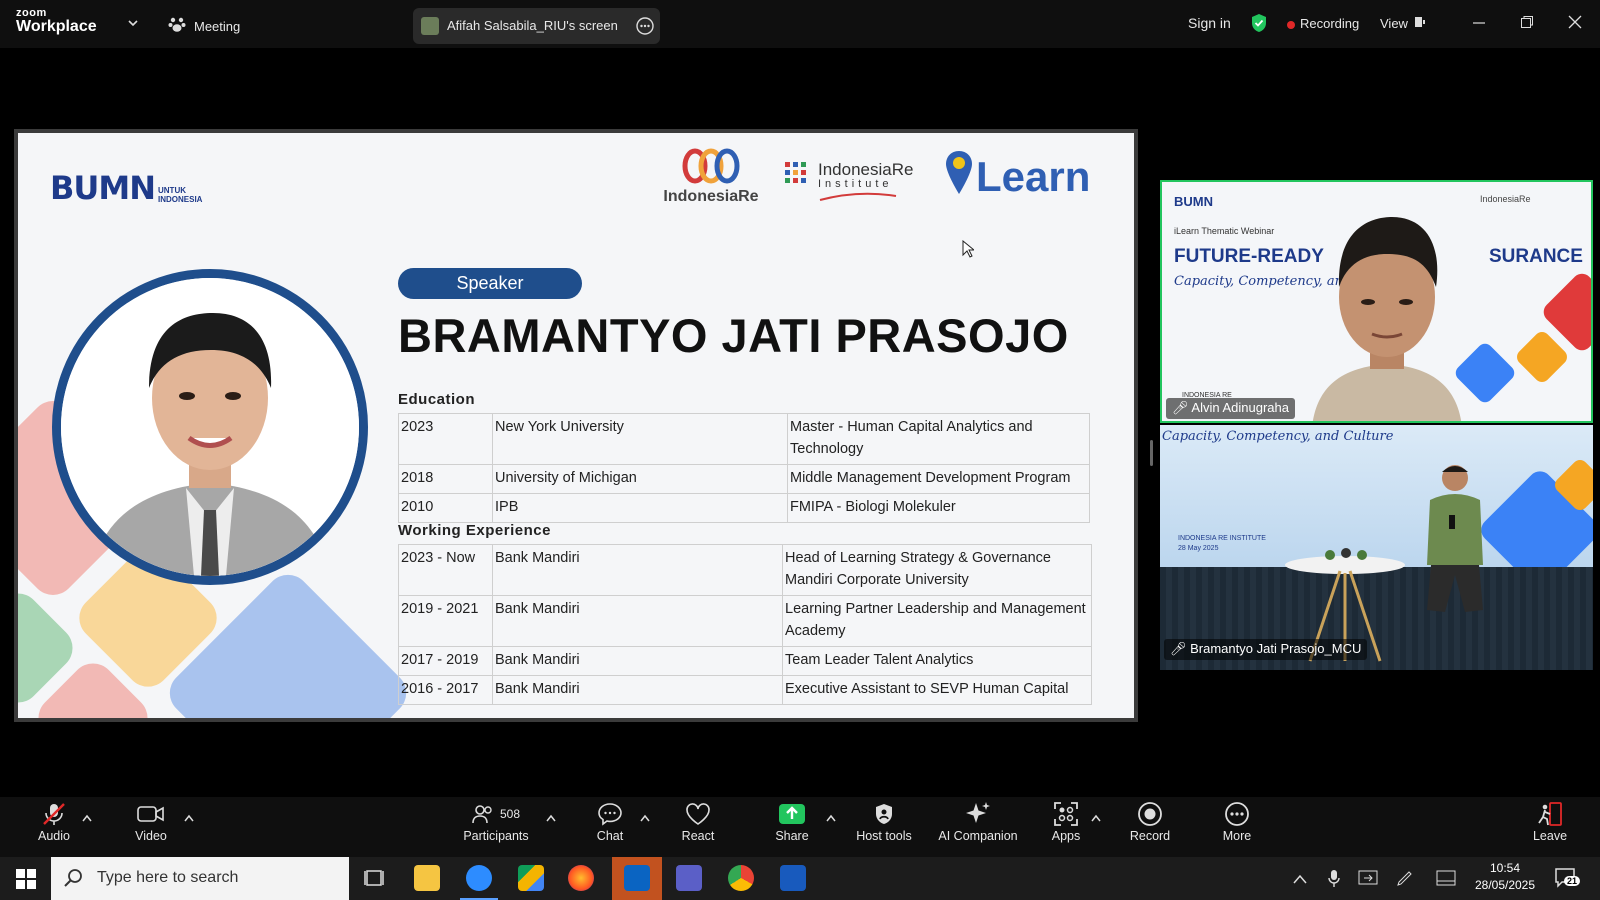 This screenshot has height=900, width=1600. What do you see at coordinates (1368, 880) in the screenshot?
I see `tray-share-icon` at bounding box center [1368, 880].